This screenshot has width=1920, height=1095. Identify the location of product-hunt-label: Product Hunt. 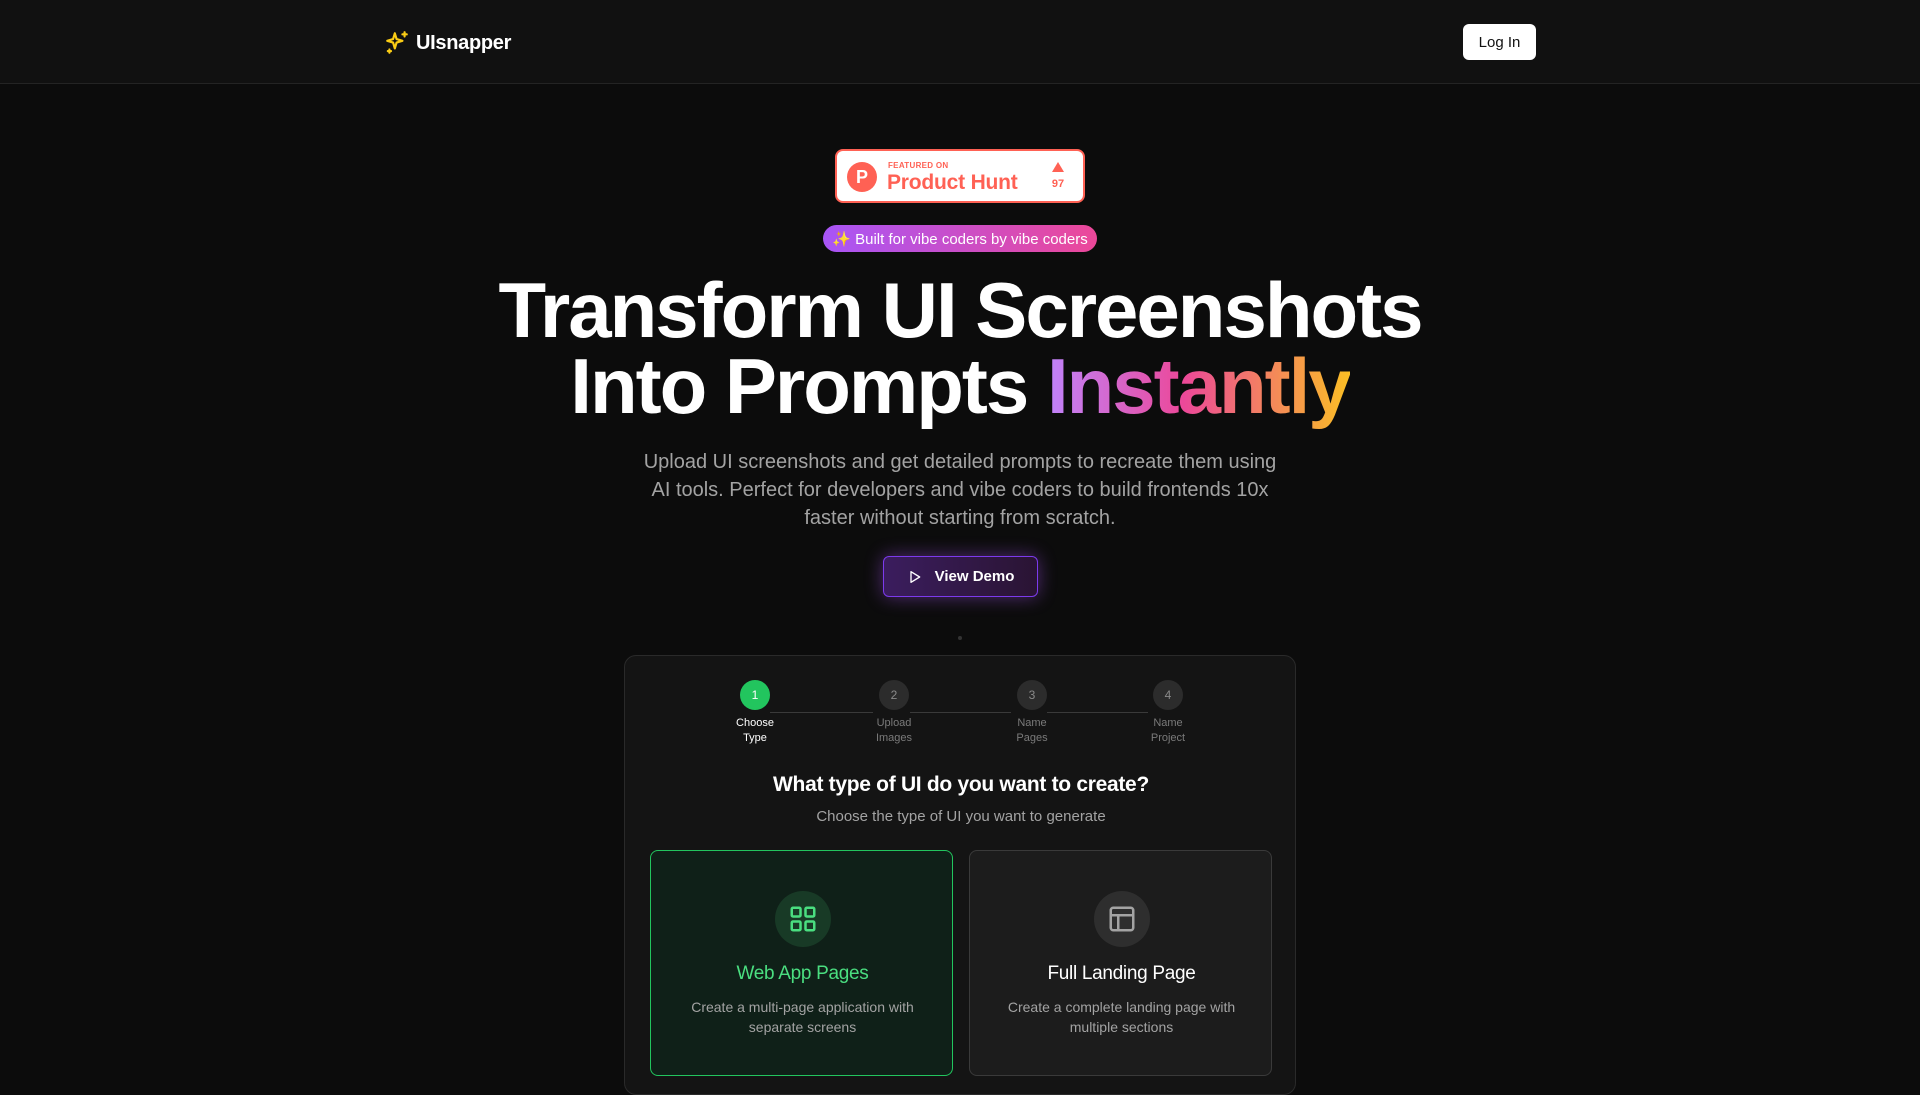
(952, 182).